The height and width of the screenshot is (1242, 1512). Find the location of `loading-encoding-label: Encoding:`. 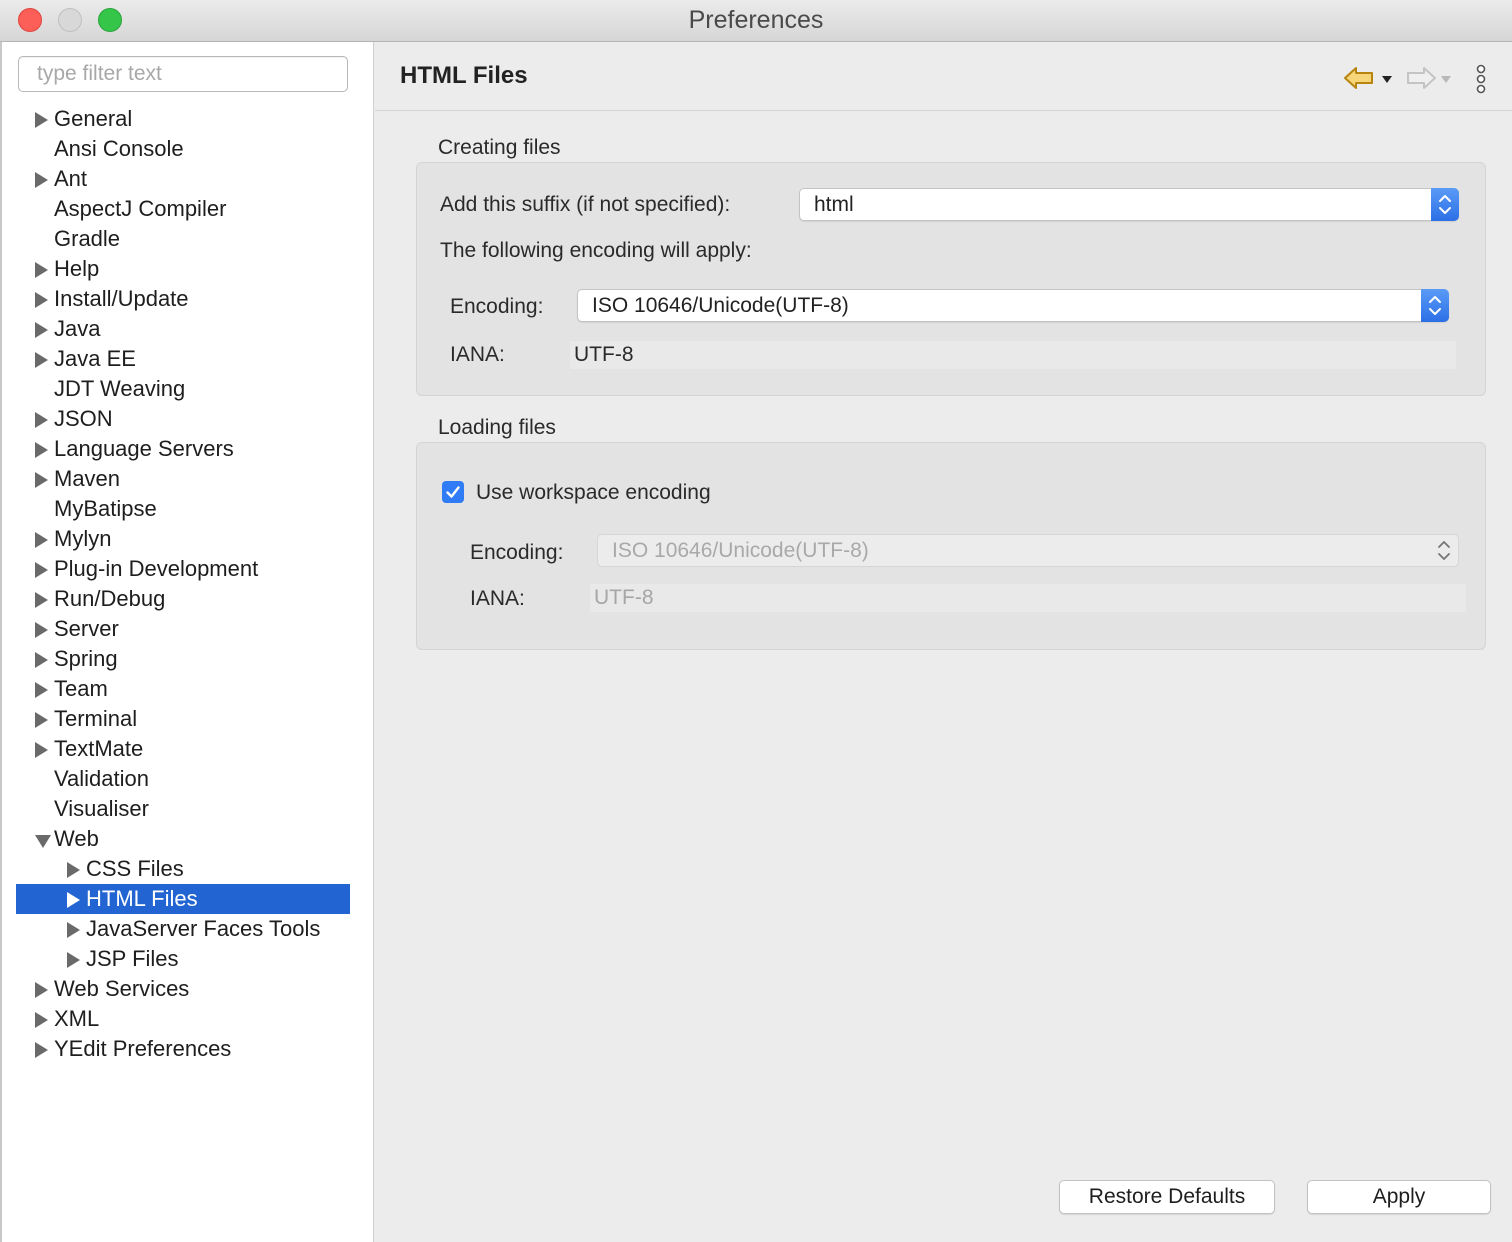

loading-encoding-label: Encoding: is located at coordinates (517, 552).